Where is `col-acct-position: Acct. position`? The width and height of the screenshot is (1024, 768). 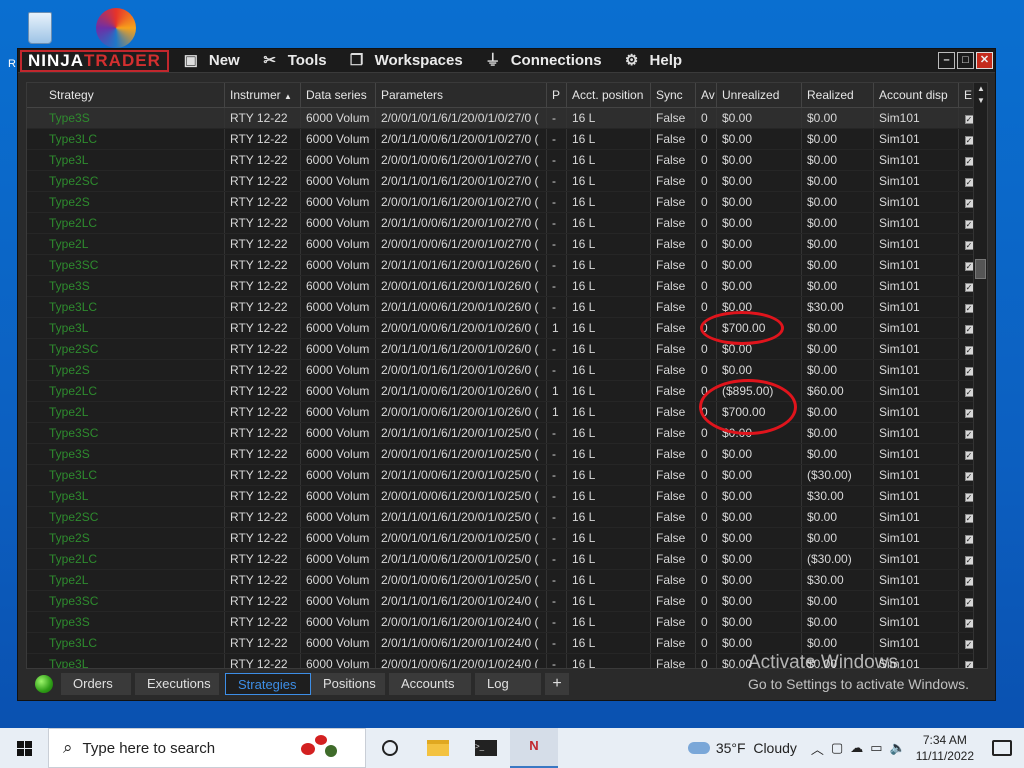 col-acct-position: Acct. position is located at coordinates (609, 95).